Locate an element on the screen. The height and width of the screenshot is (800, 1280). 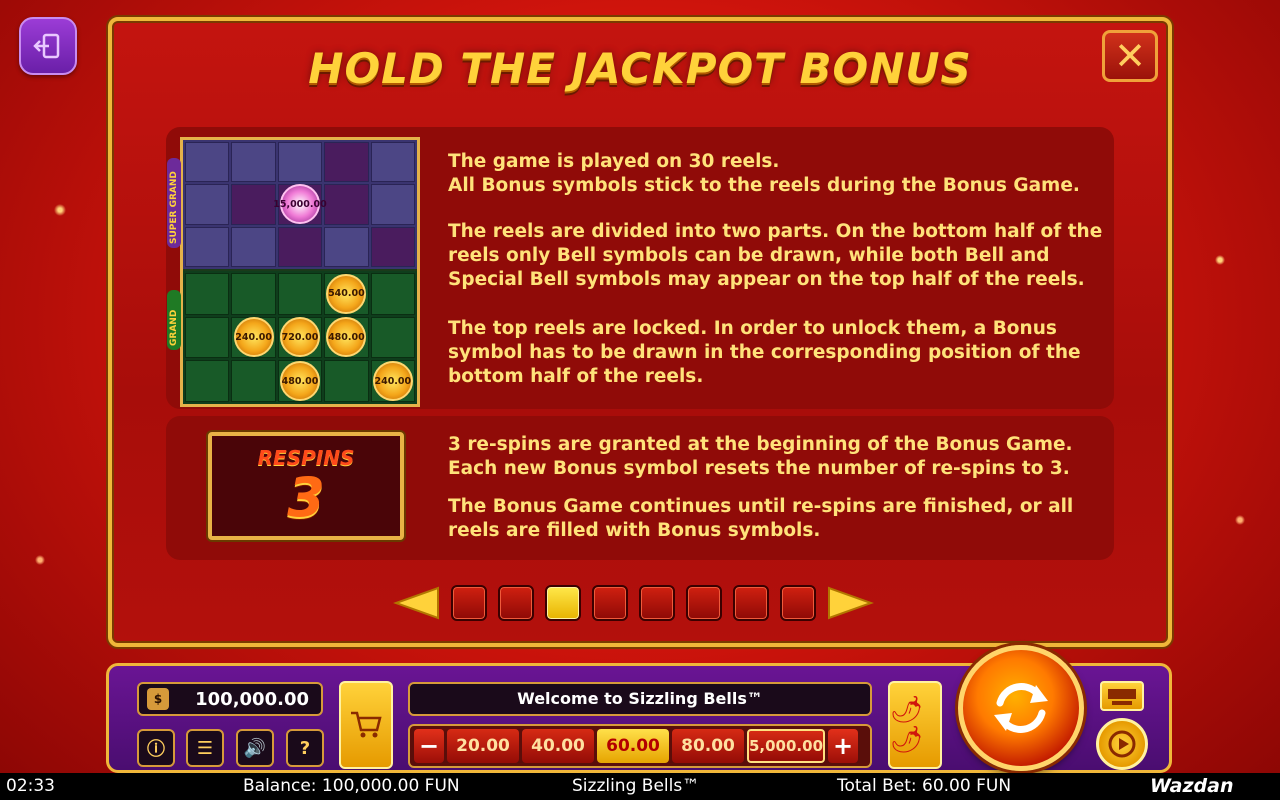
bell-coin: 720.00 is located at coordinates (299, 337).